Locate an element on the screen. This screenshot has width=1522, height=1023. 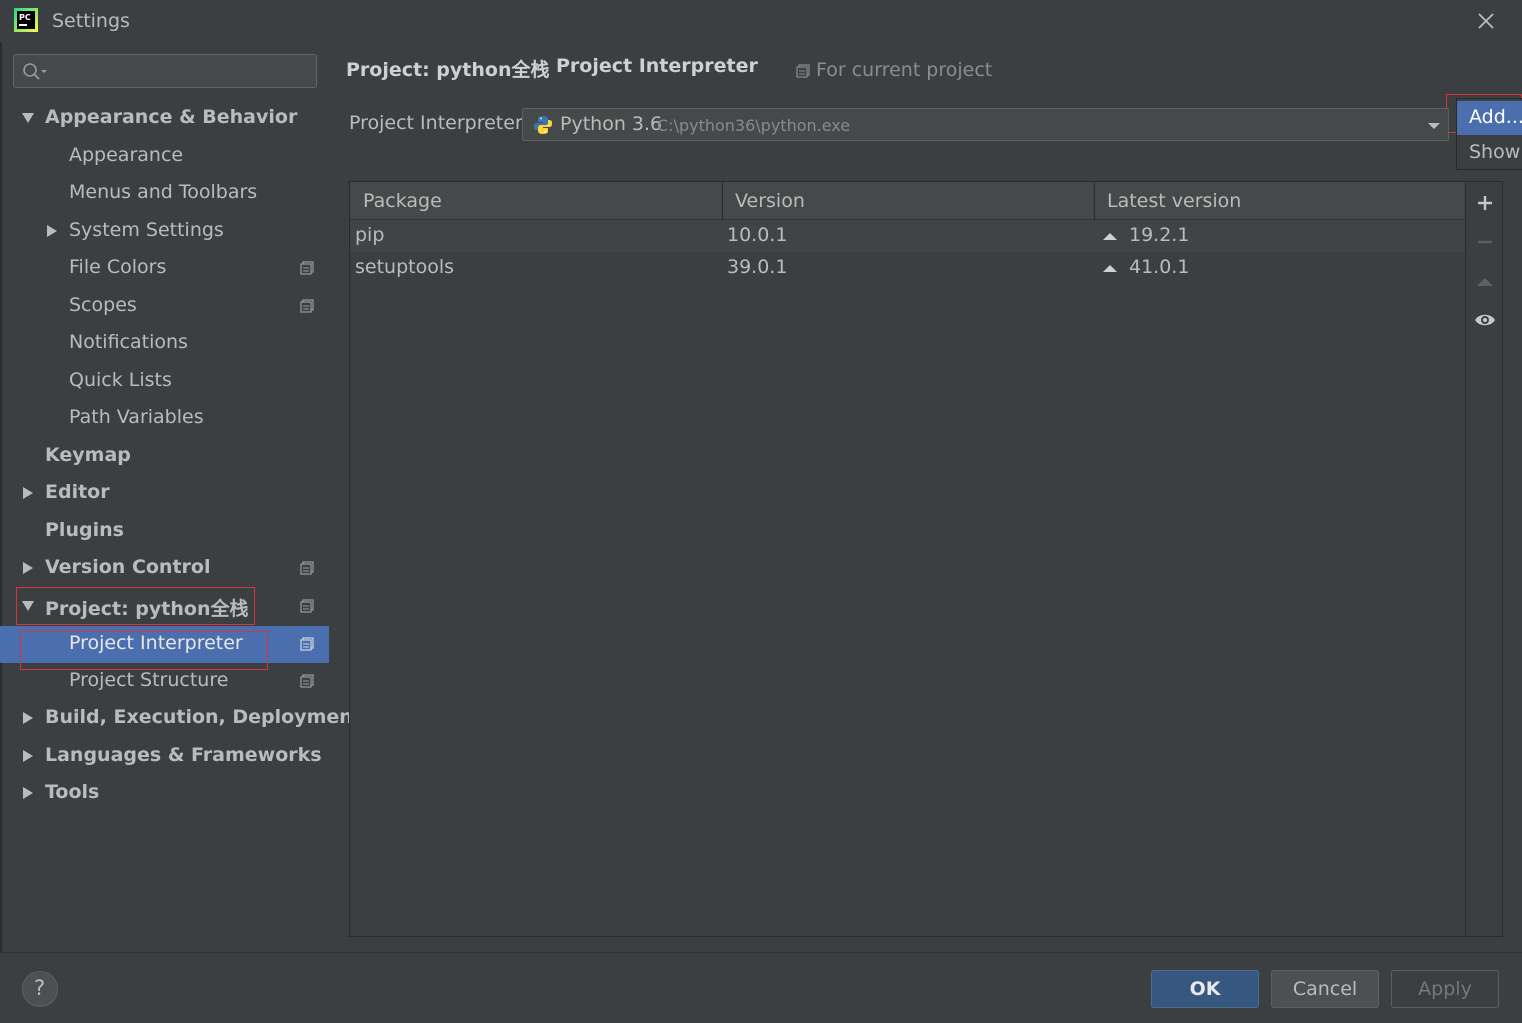
sidebar-item-label: Languages & Frameworks is located at coordinates (183, 755).